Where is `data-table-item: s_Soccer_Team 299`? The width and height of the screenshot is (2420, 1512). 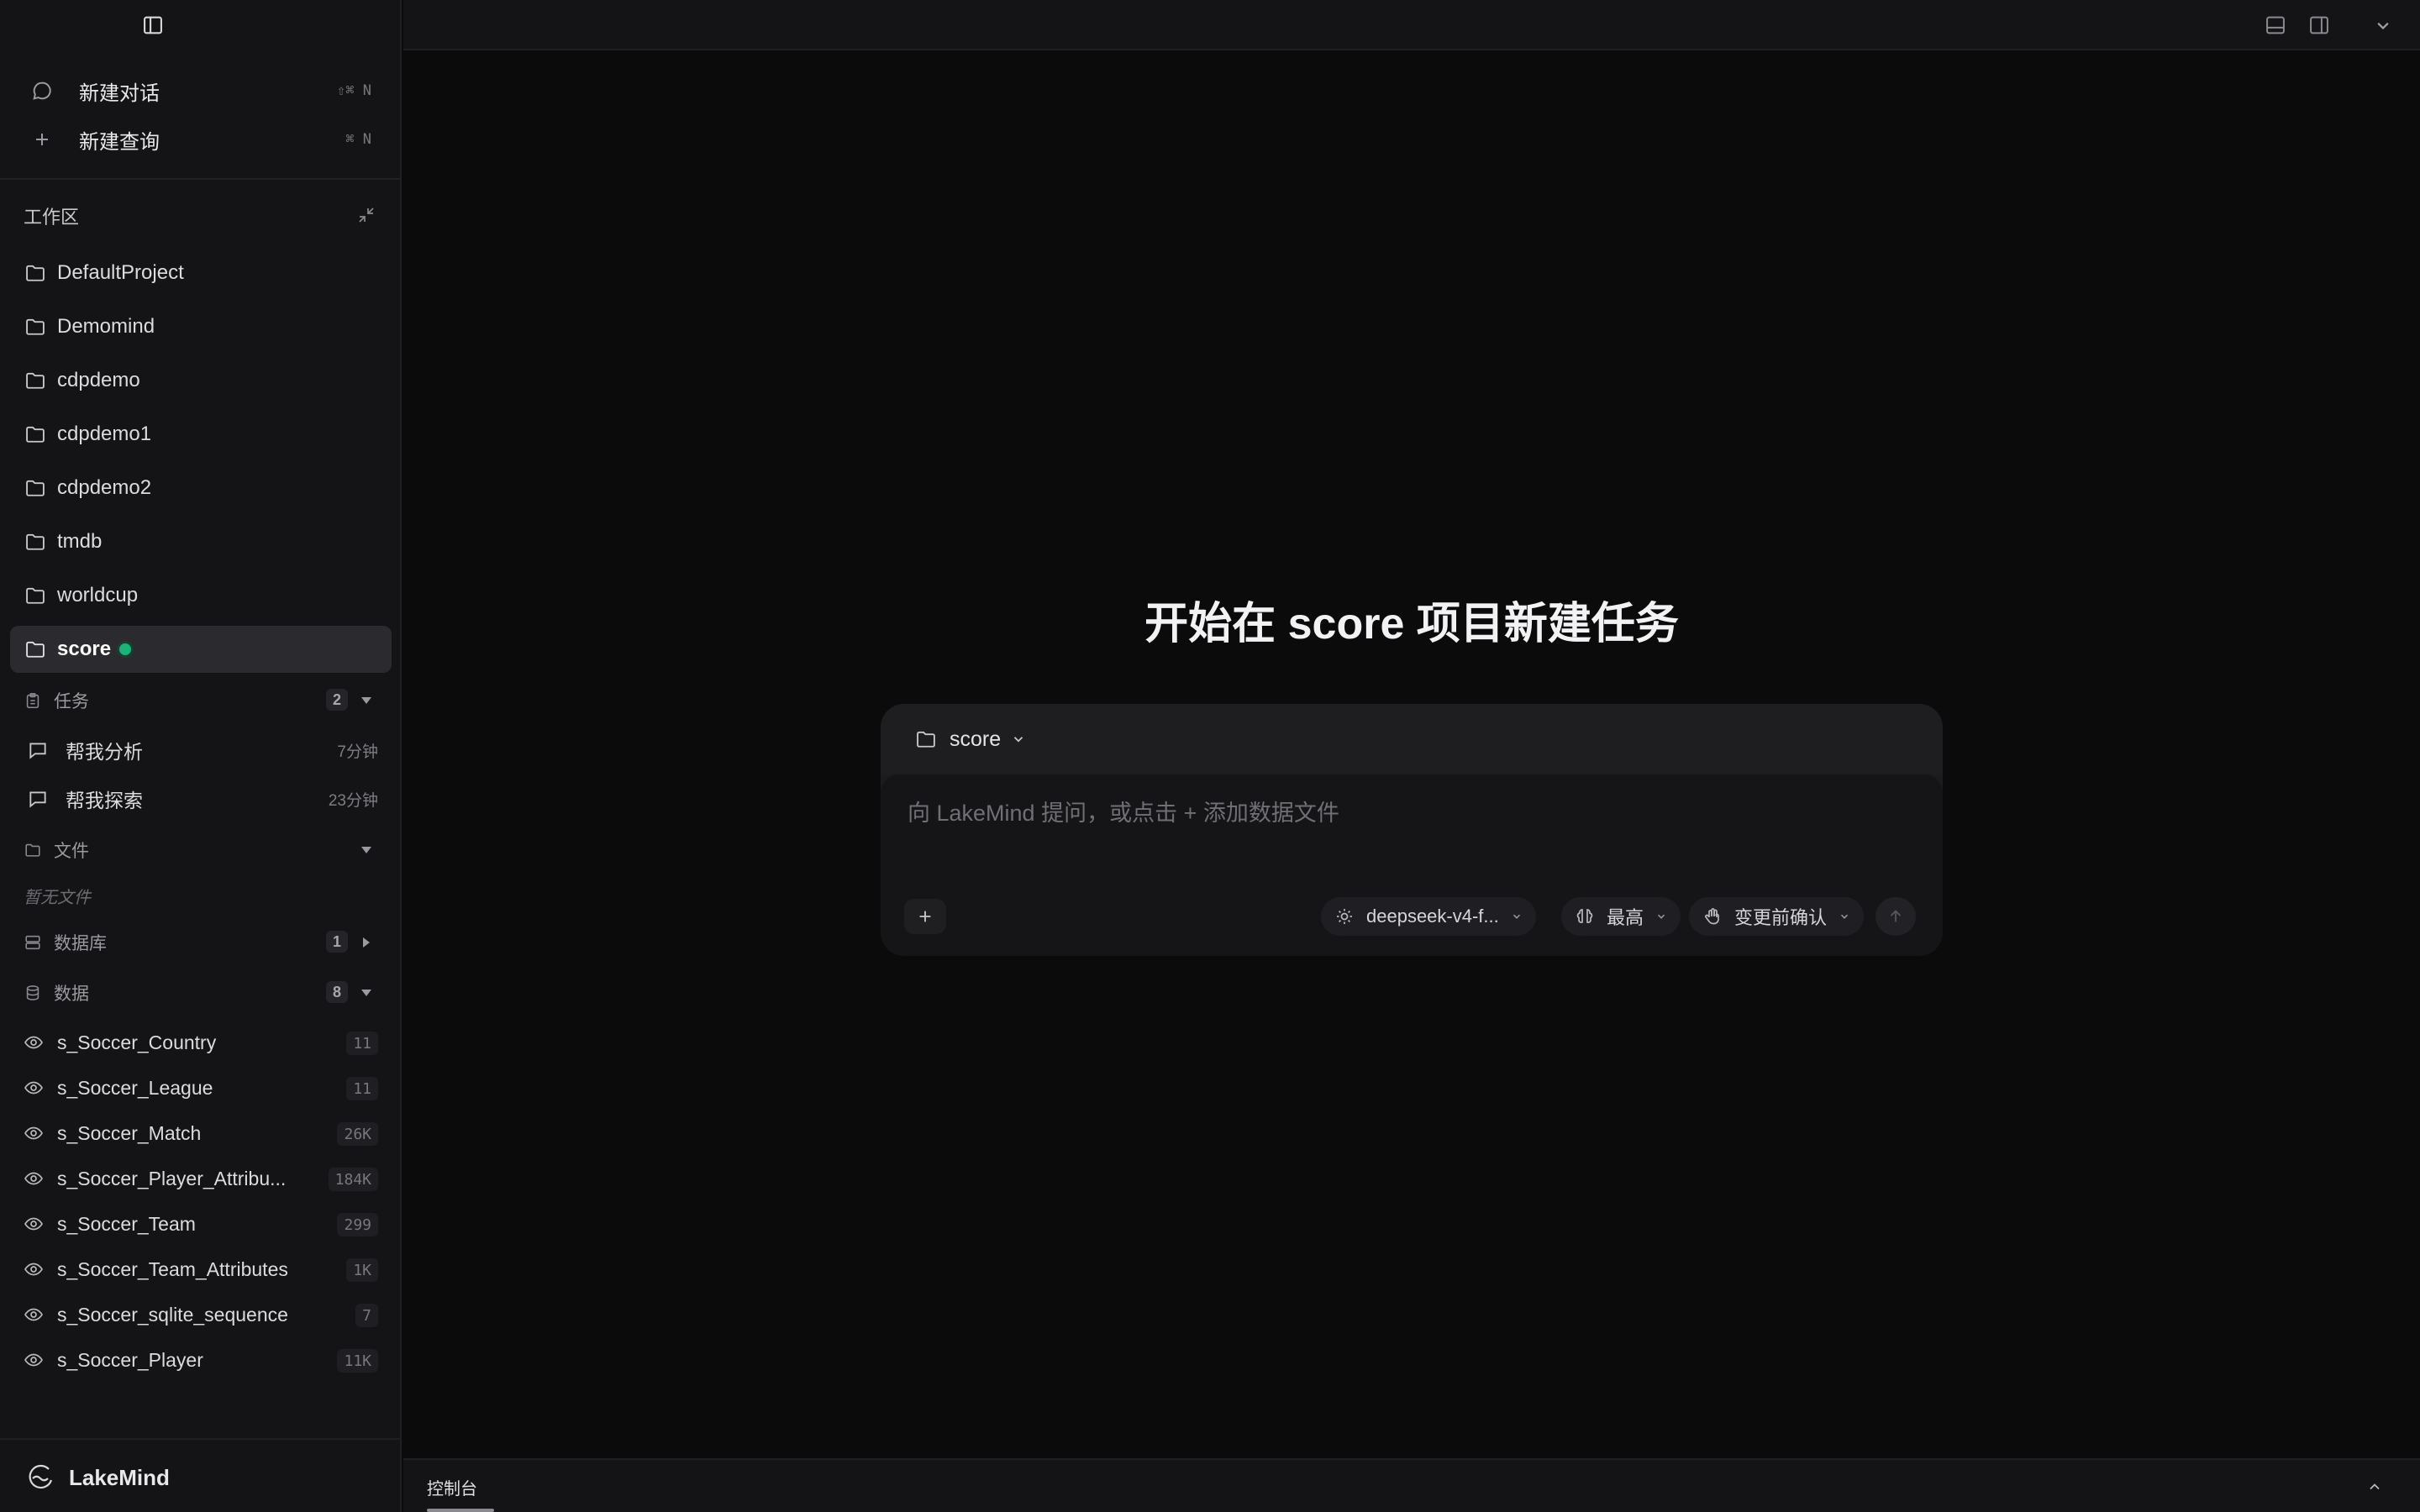 data-table-item: s_Soccer_Team 299 is located at coordinates (201, 1224).